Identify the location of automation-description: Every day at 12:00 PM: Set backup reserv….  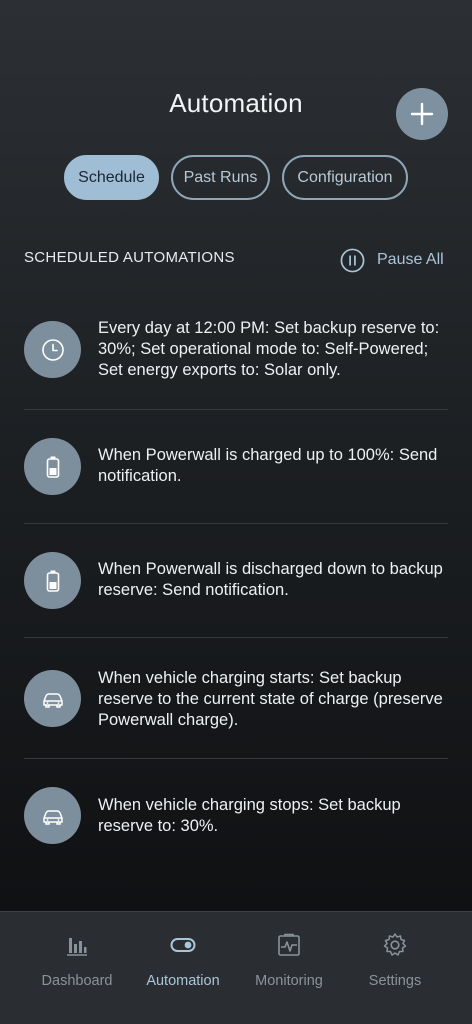
(269, 349).